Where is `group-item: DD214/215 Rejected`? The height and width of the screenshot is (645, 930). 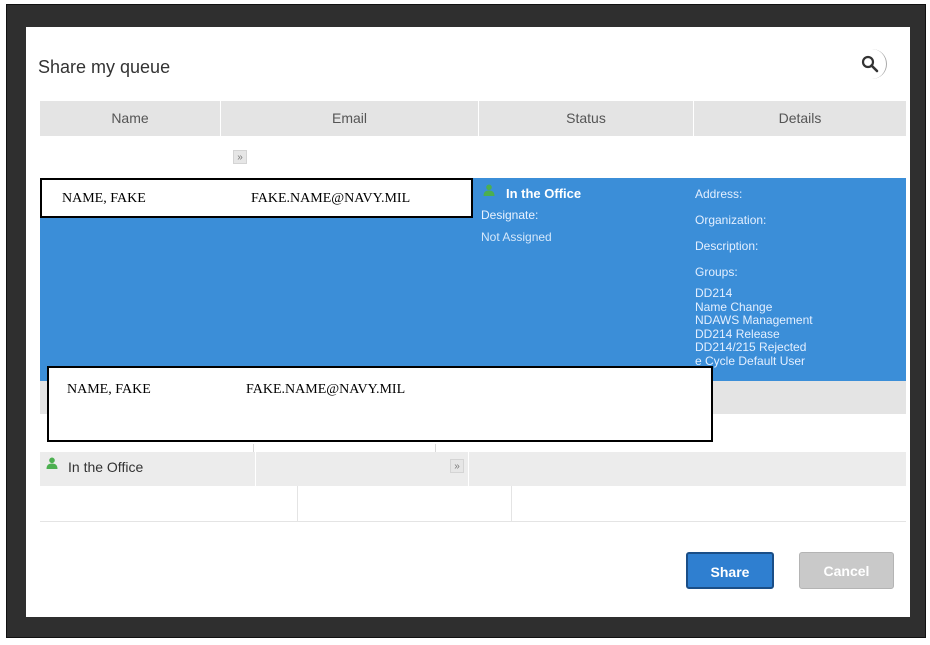
group-item: DD214/215 Rejected is located at coordinates (751, 347).